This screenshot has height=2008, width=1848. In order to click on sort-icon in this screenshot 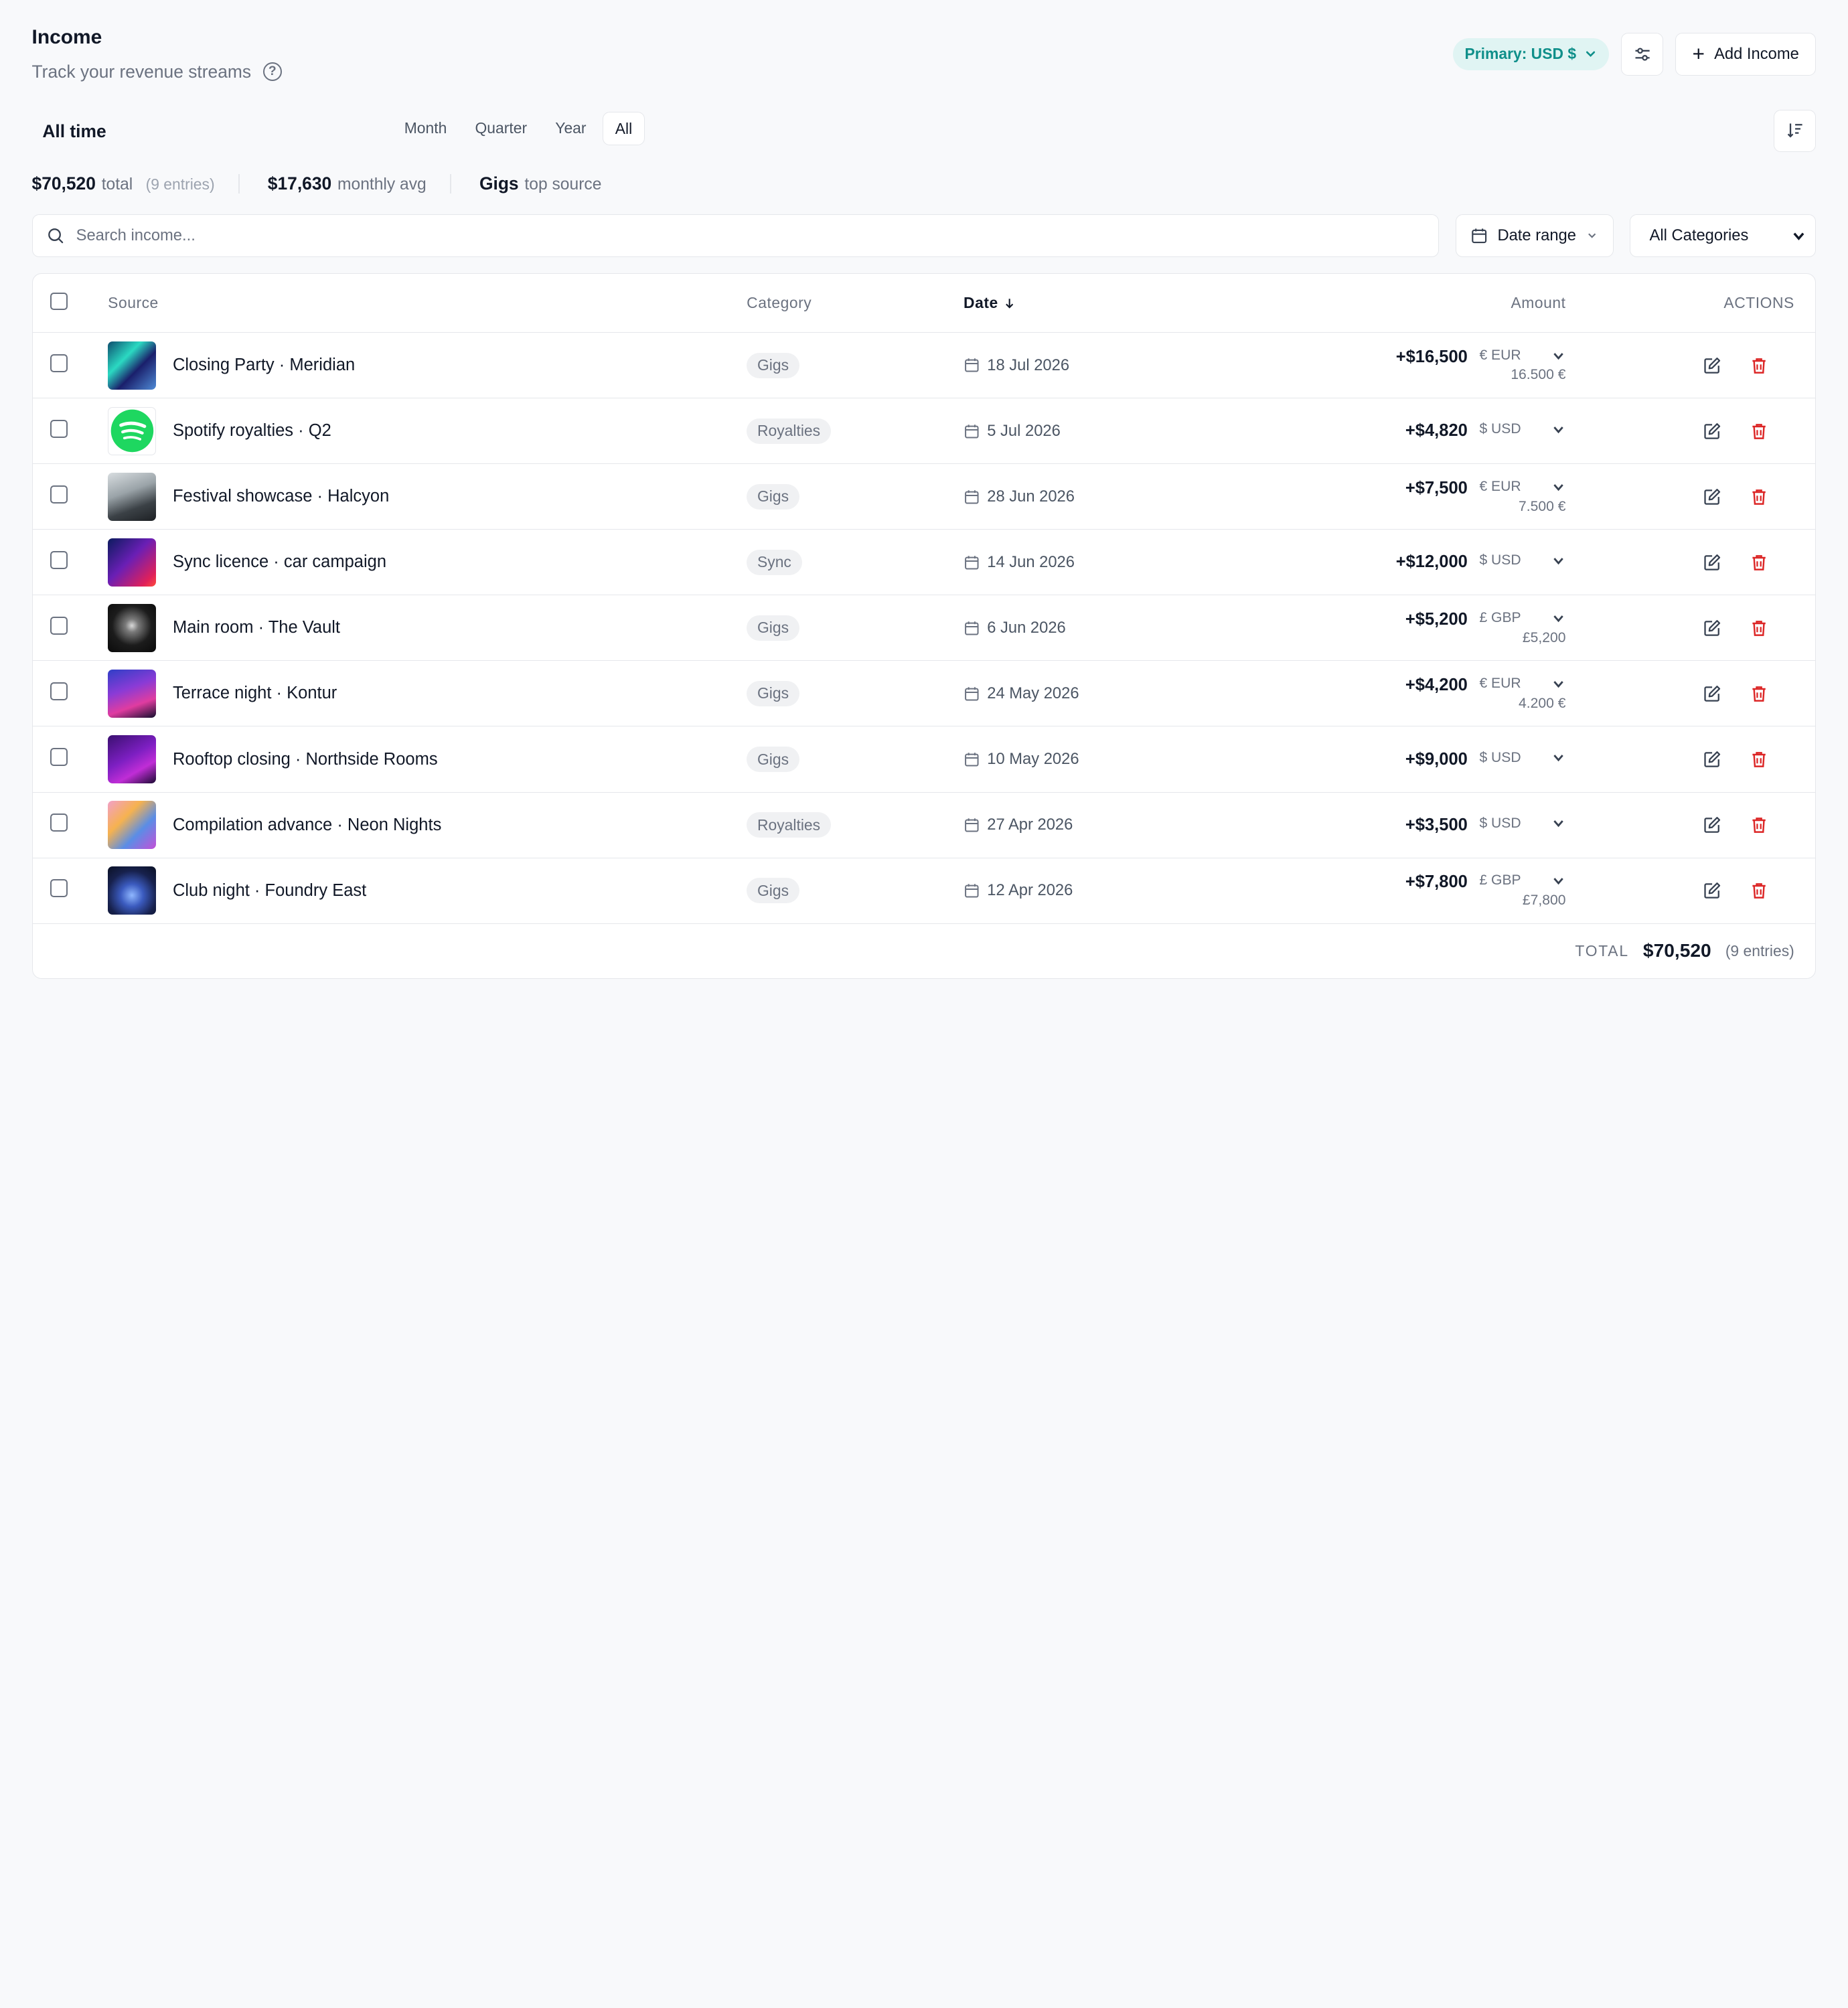, I will do `click(1794, 130)`.